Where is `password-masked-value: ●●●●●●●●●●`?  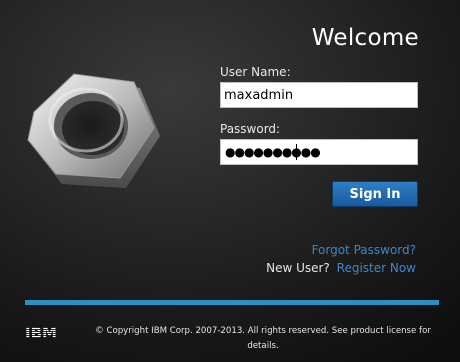
password-masked-value: ●●●●●●●●●● is located at coordinates (273, 152).